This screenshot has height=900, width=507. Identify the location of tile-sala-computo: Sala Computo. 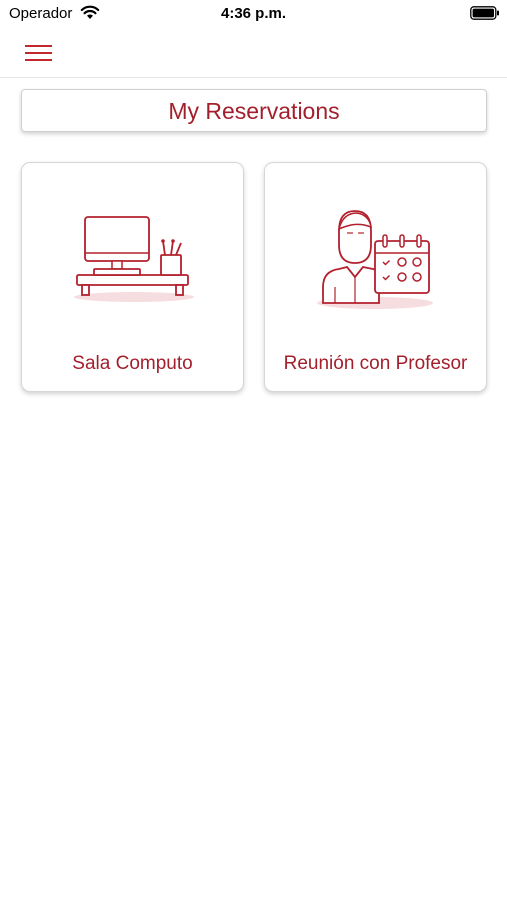
(132, 277).